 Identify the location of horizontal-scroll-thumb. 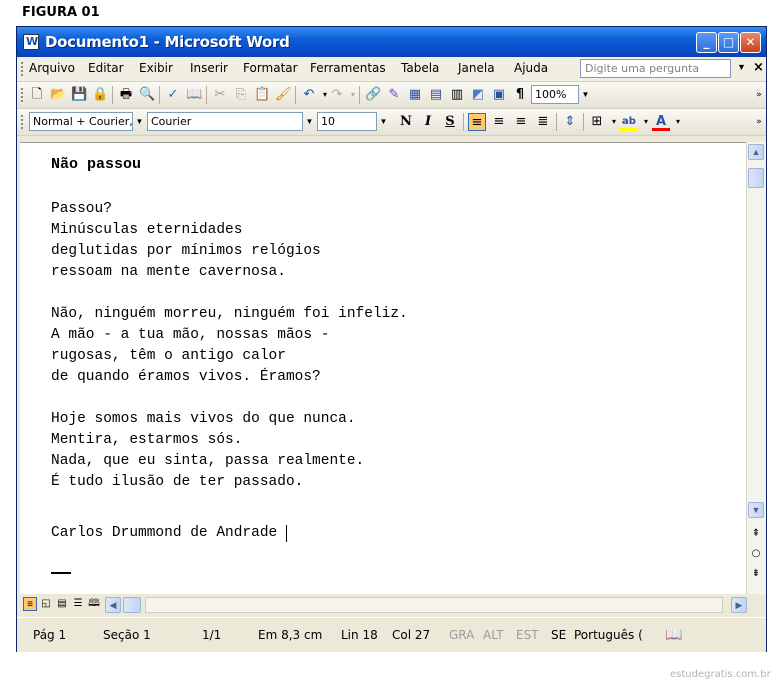
(132, 605).